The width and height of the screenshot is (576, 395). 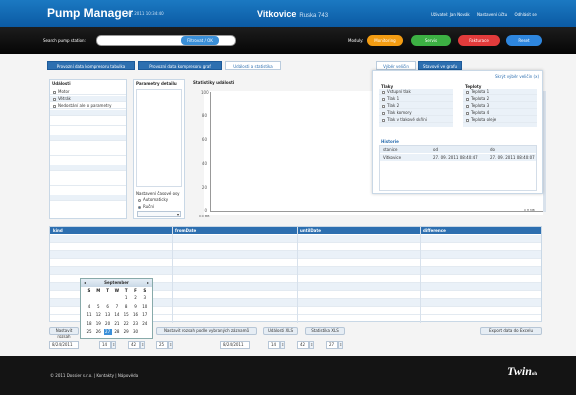 What do you see at coordinates (98, 332) in the screenshot?
I see `calendar-day: 26` at bounding box center [98, 332].